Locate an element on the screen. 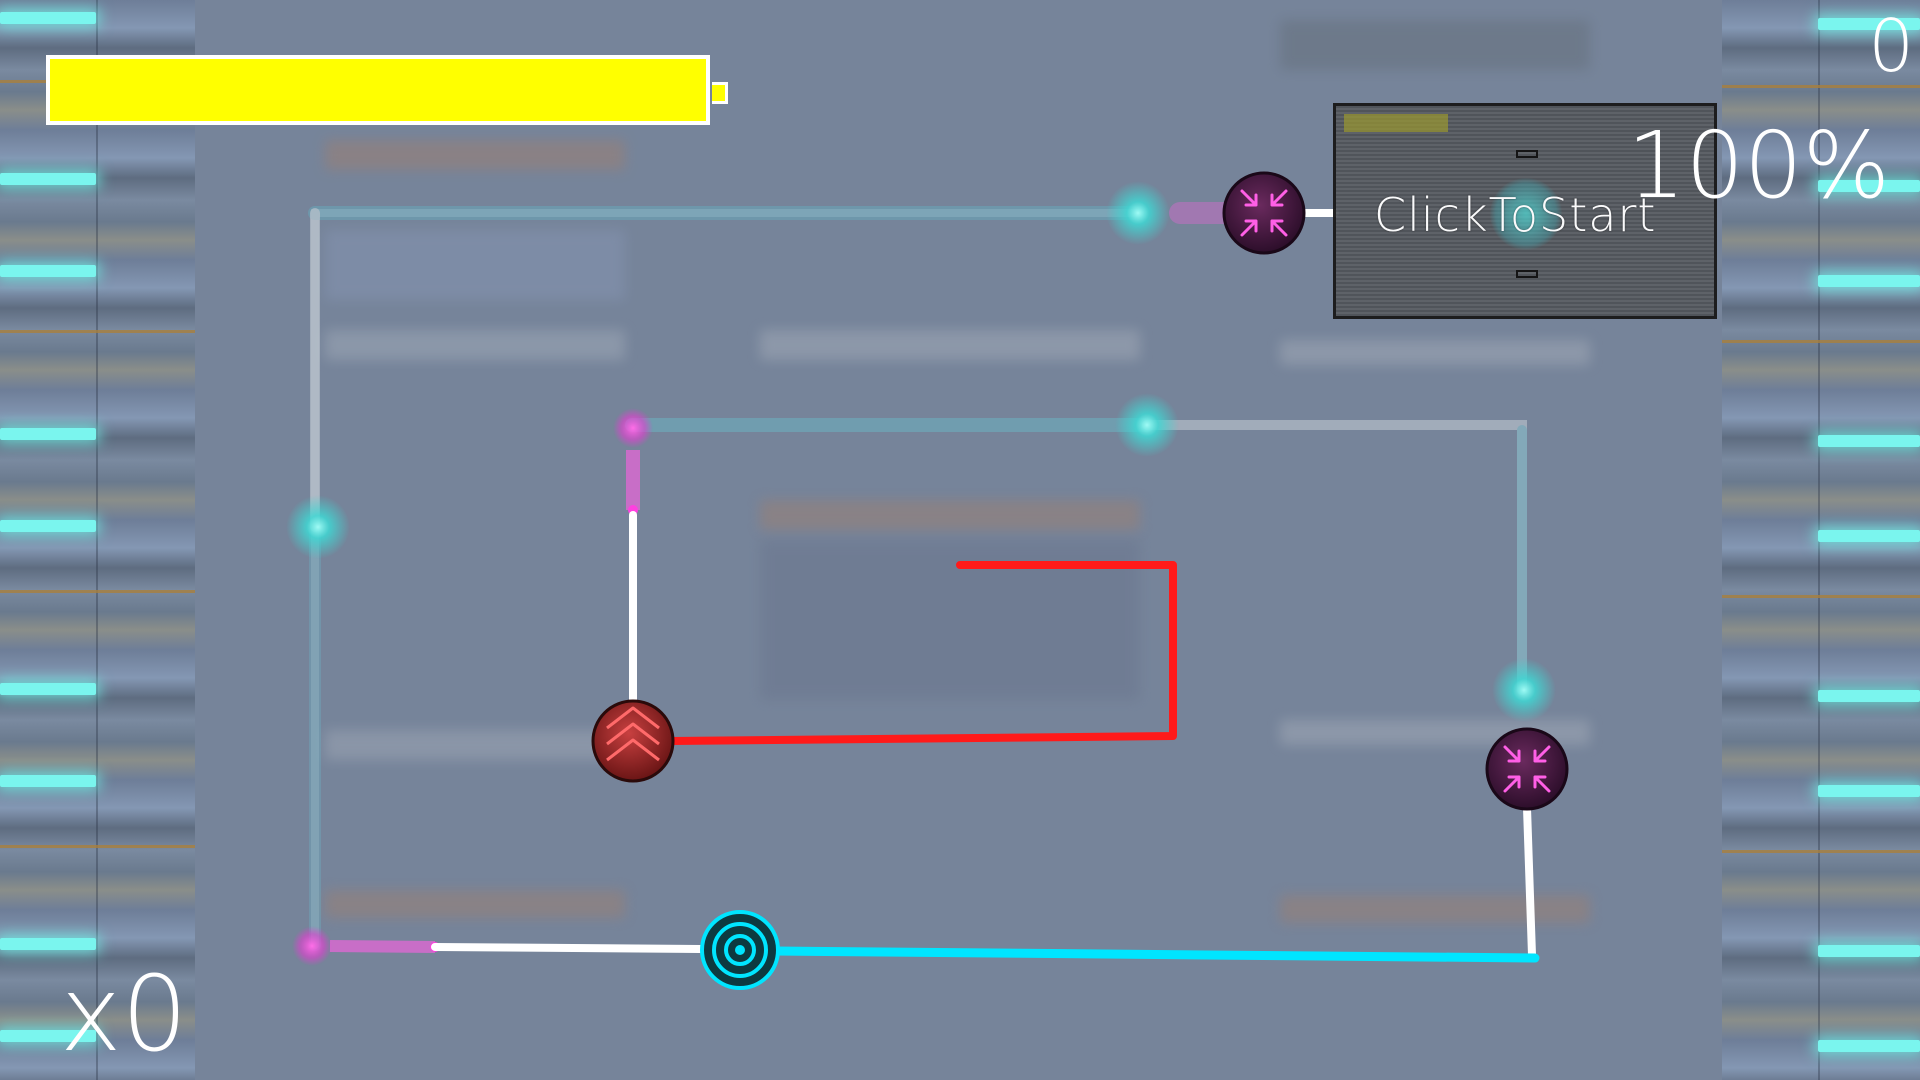  health-bar-fill is located at coordinates (378, 90).